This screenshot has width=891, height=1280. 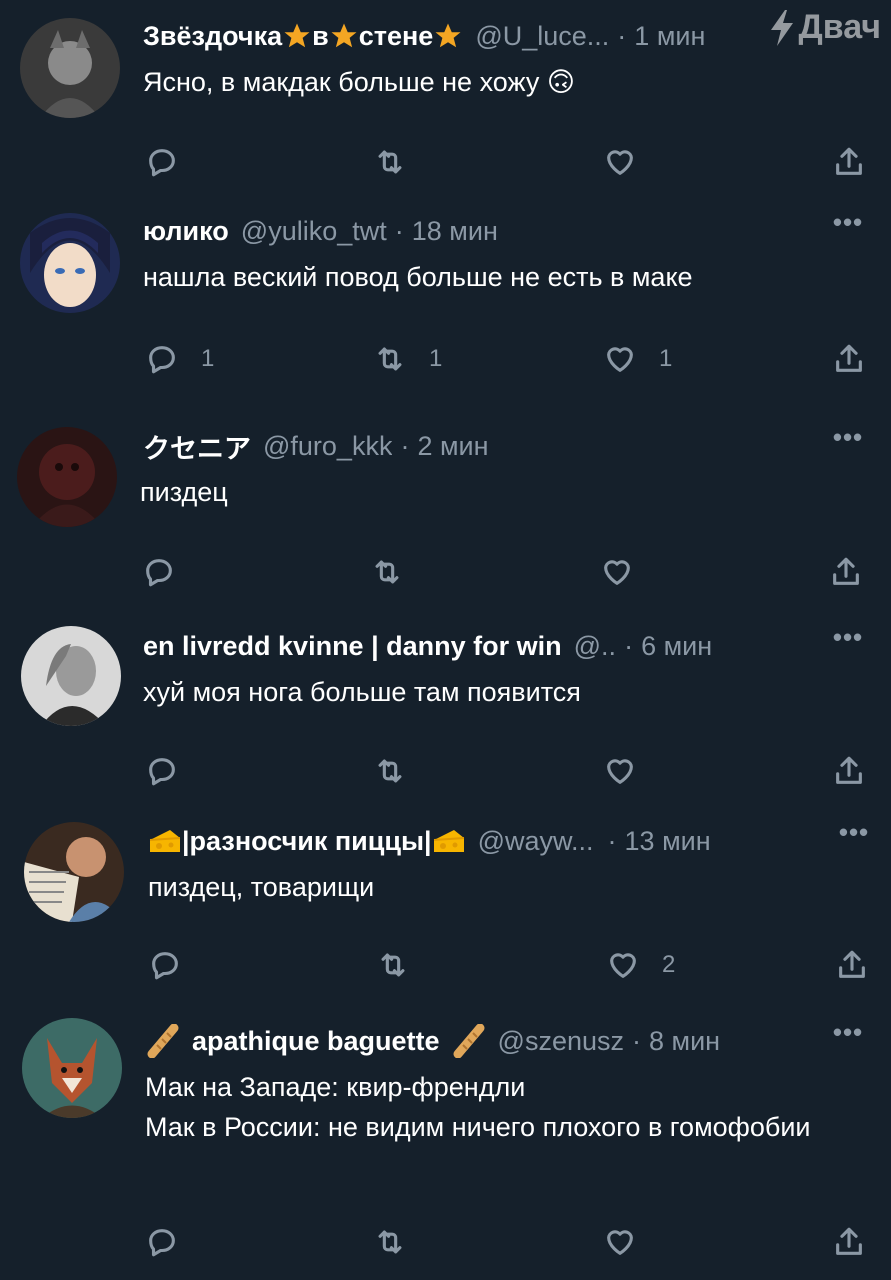 What do you see at coordinates (455, 231) in the screenshot?
I see `timestamp: 18 мин` at bounding box center [455, 231].